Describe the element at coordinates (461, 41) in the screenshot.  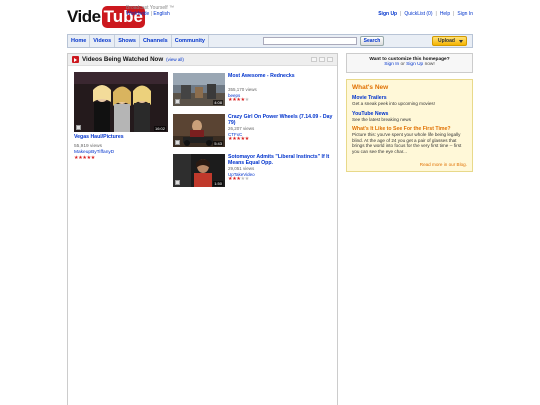
I see `chevron-down-icon` at that location.